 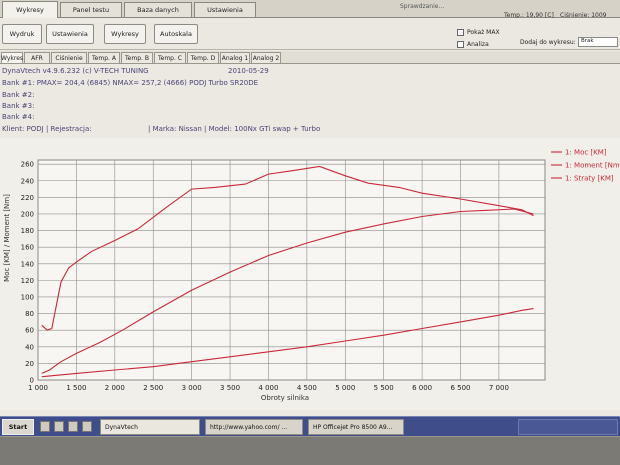 What do you see at coordinates (18, 427) in the screenshot?
I see `start-button: Start` at bounding box center [18, 427].